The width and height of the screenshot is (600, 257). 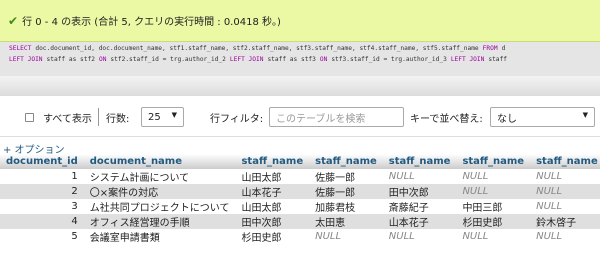 What do you see at coordinates (346, 206) in the screenshot?
I see `cell-staff-name: 加藤君枝` at bounding box center [346, 206].